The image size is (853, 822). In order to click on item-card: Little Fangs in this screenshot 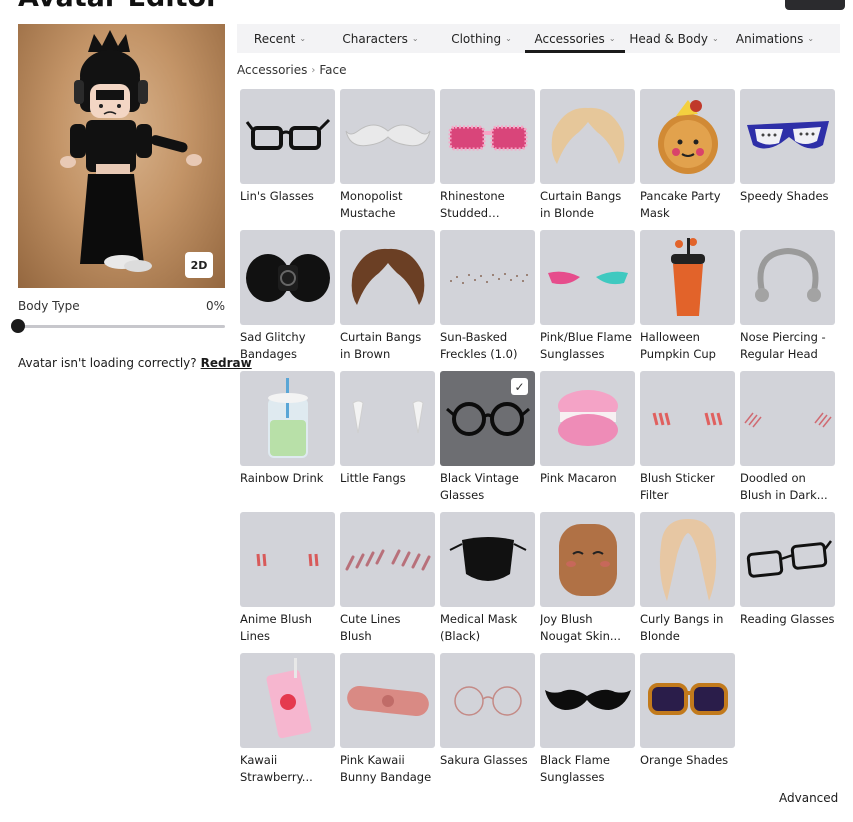, I will do `click(387, 441)`.